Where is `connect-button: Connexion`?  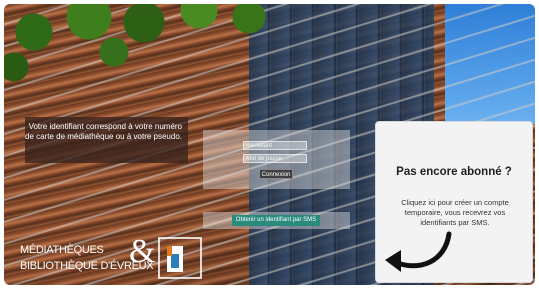 connect-button: Connexion is located at coordinates (276, 174).